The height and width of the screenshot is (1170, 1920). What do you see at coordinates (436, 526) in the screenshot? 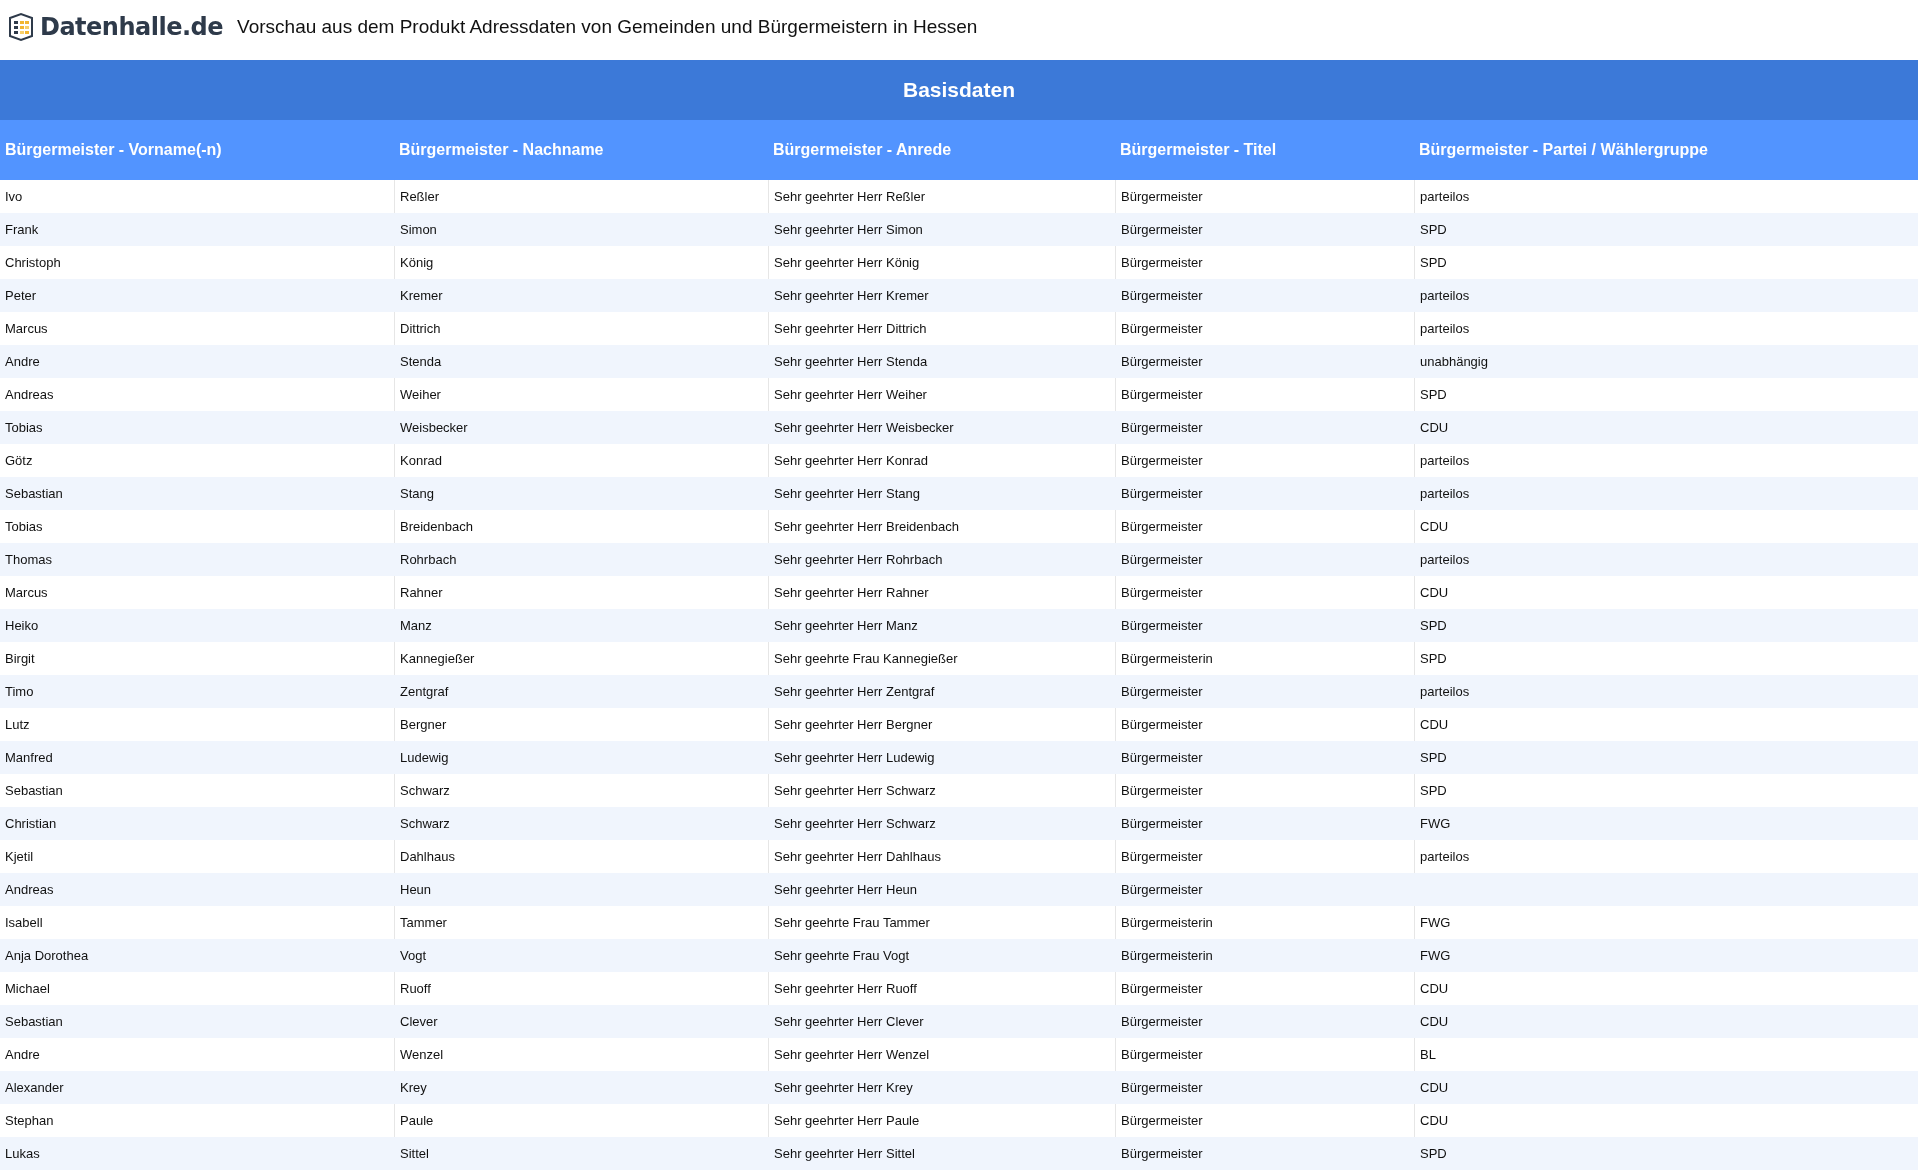
I see `table-cell: Breidenbach` at bounding box center [436, 526].